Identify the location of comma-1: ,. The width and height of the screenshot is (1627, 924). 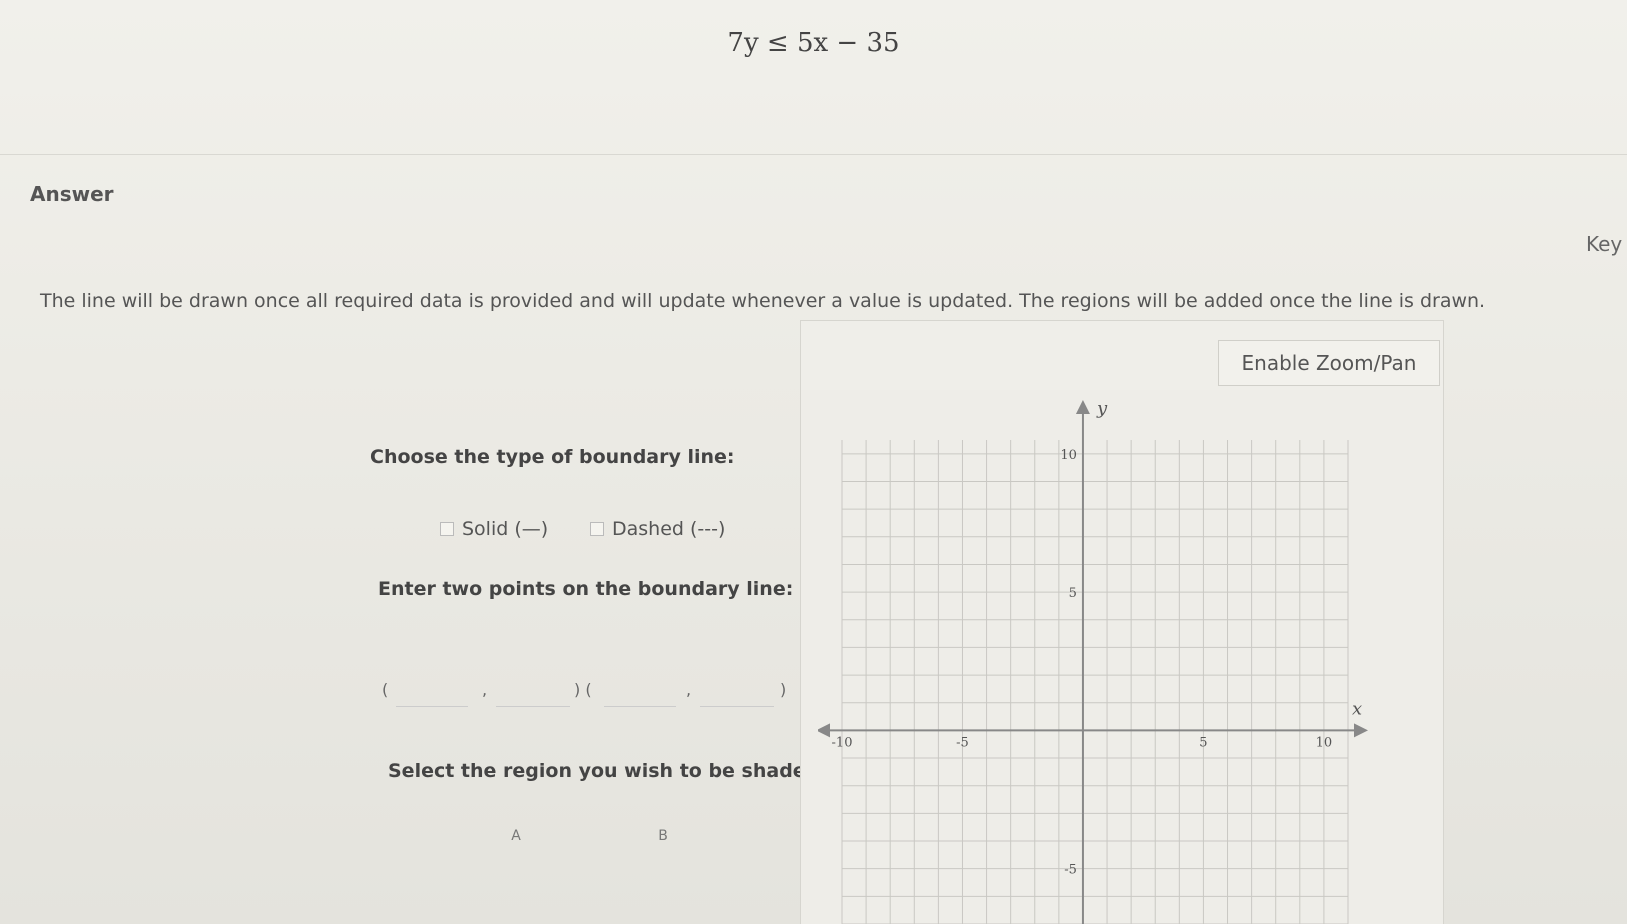
(485, 689).